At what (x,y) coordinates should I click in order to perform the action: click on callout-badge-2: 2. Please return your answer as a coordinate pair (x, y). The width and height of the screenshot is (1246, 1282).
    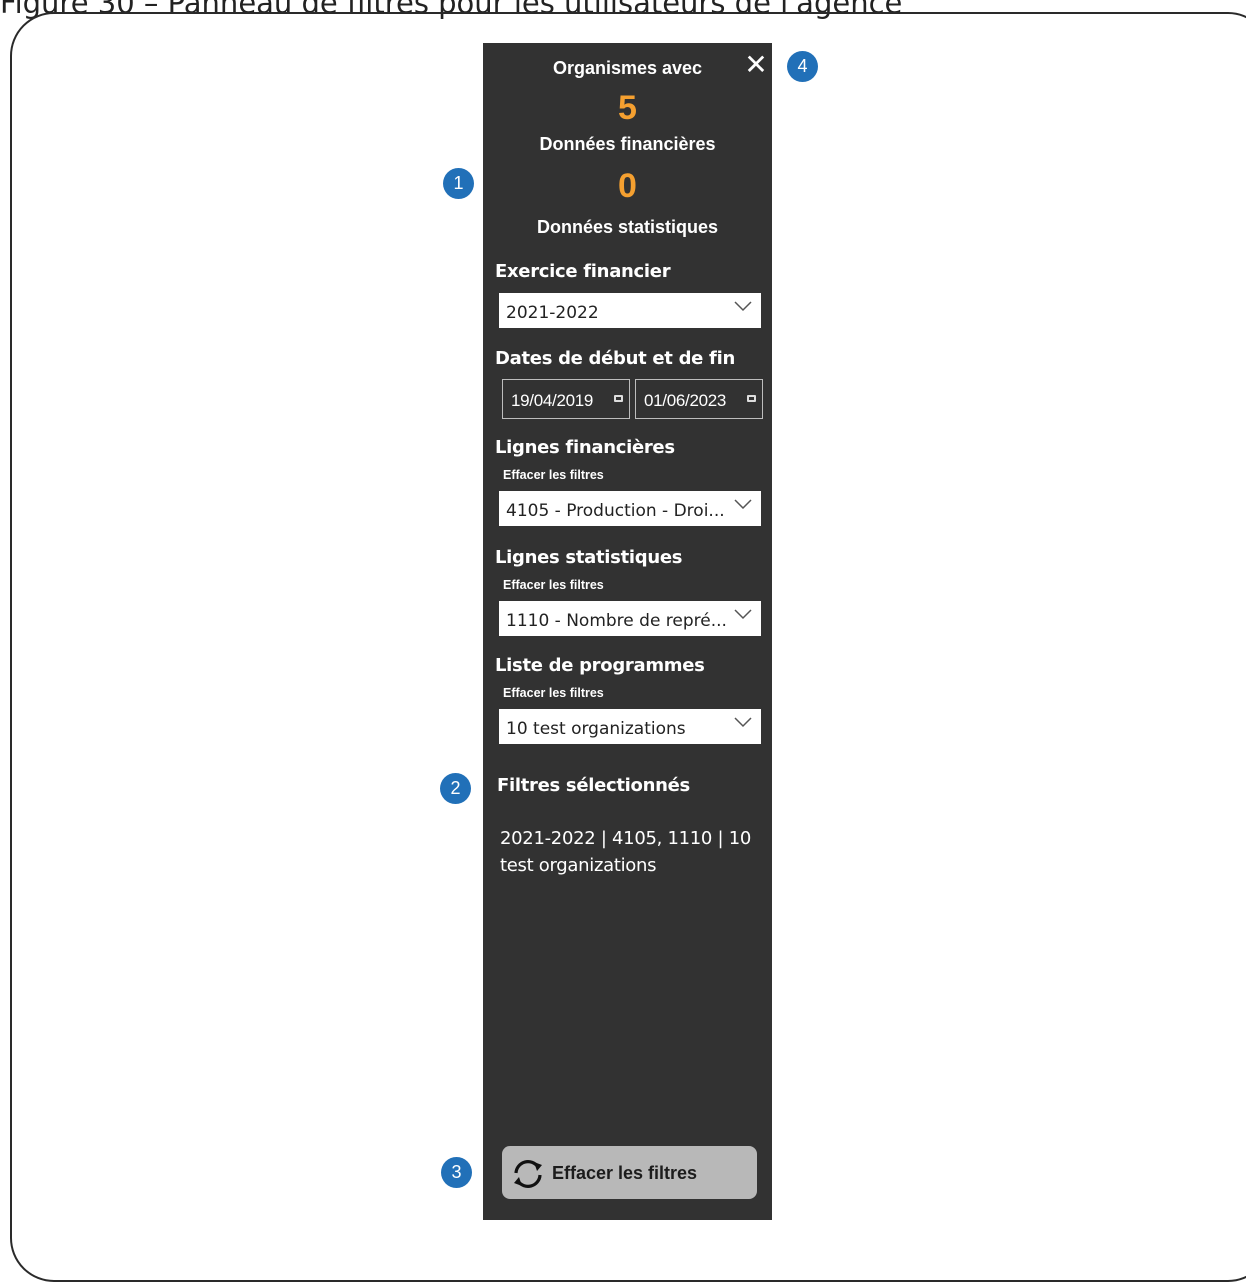
    Looking at the image, I should click on (455, 788).